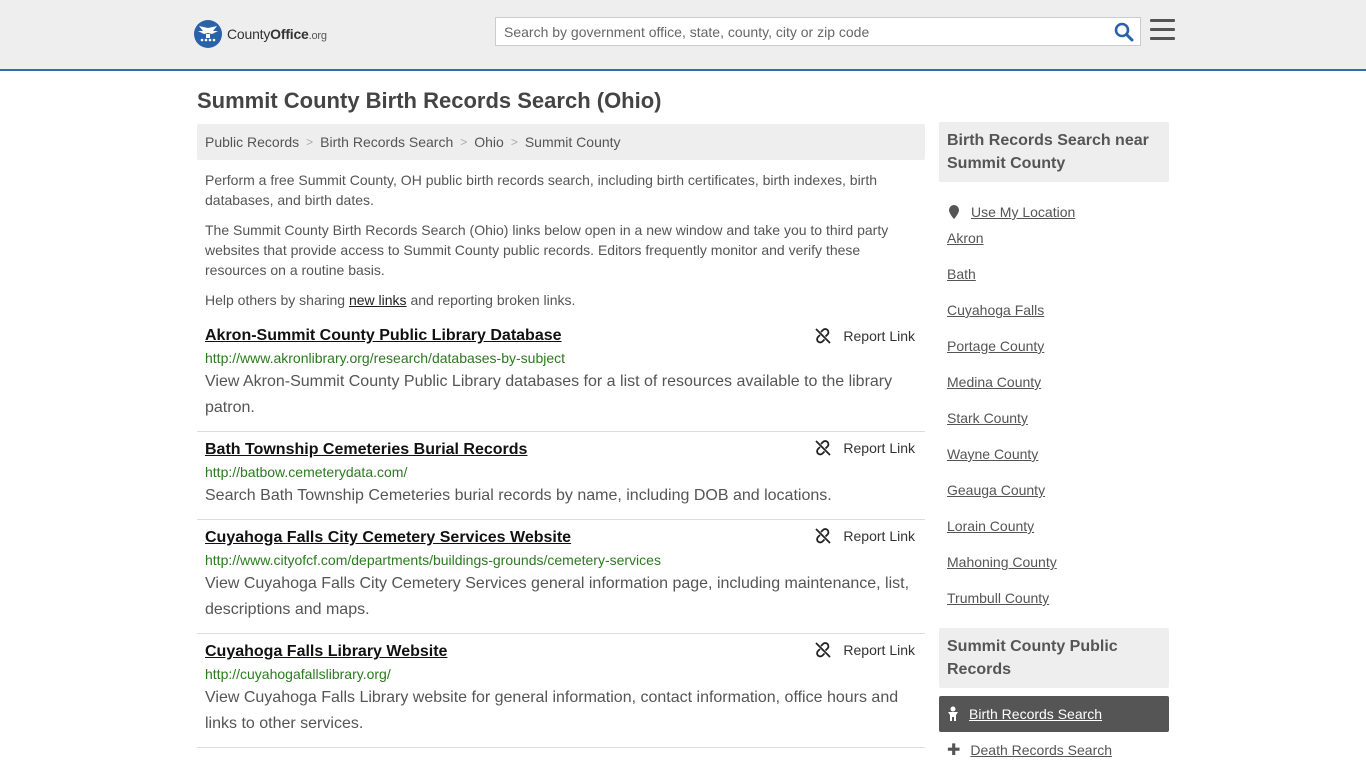 The height and width of the screenshot is (768, 1366). I want to click on nearby-link-cuyahoga-falls: Cuyahoga Falls, so click(995, 310).